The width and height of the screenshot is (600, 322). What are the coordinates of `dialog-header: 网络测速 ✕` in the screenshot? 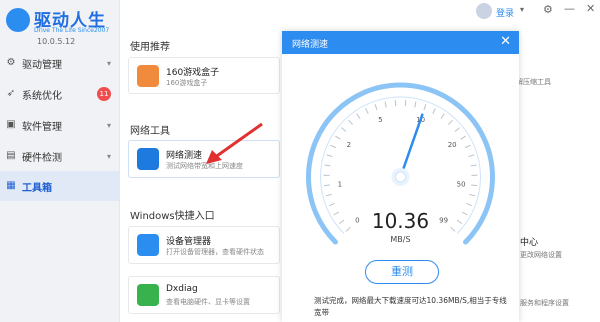 It's located at (400, 42).